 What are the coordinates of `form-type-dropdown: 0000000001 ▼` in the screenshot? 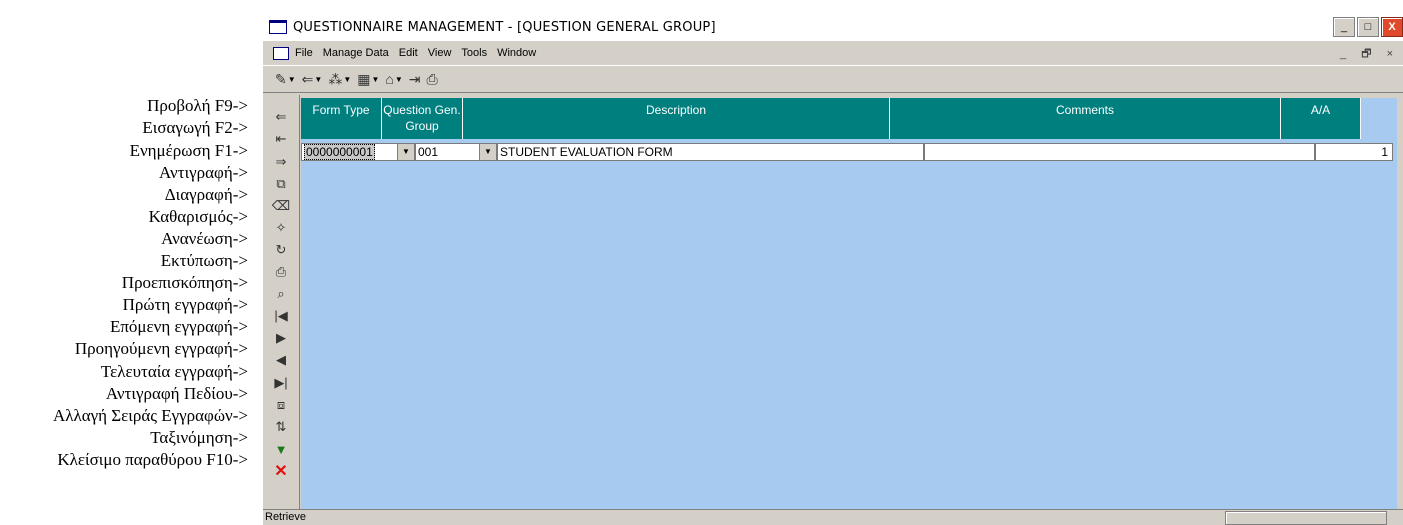 It's located at (358, 152).